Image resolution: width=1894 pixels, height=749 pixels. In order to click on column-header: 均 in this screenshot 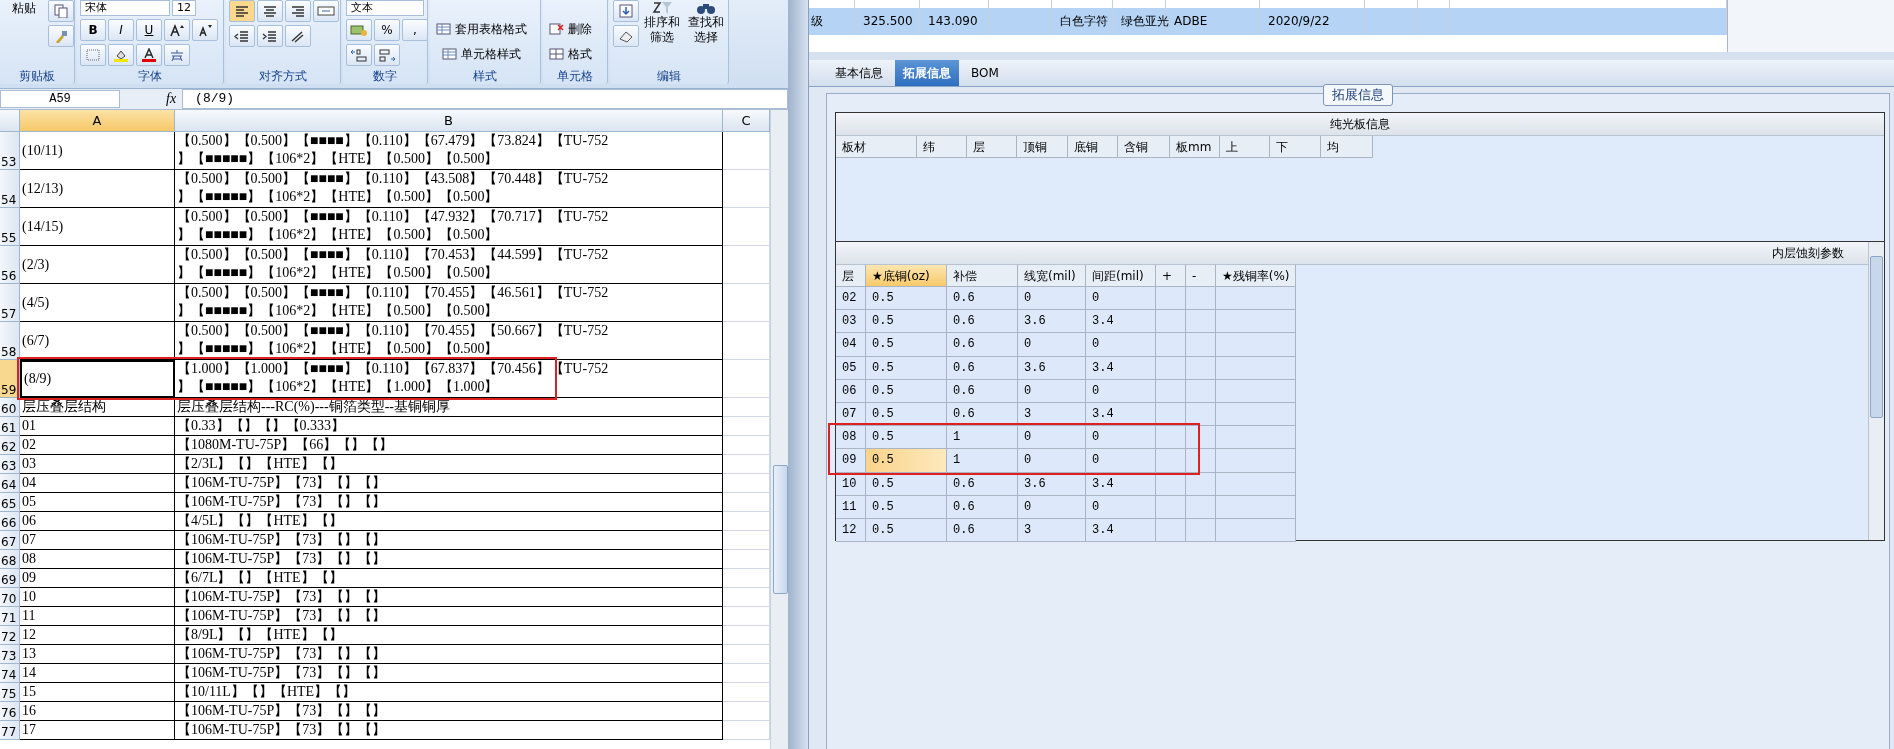, I will do `click(1347, 147)`.